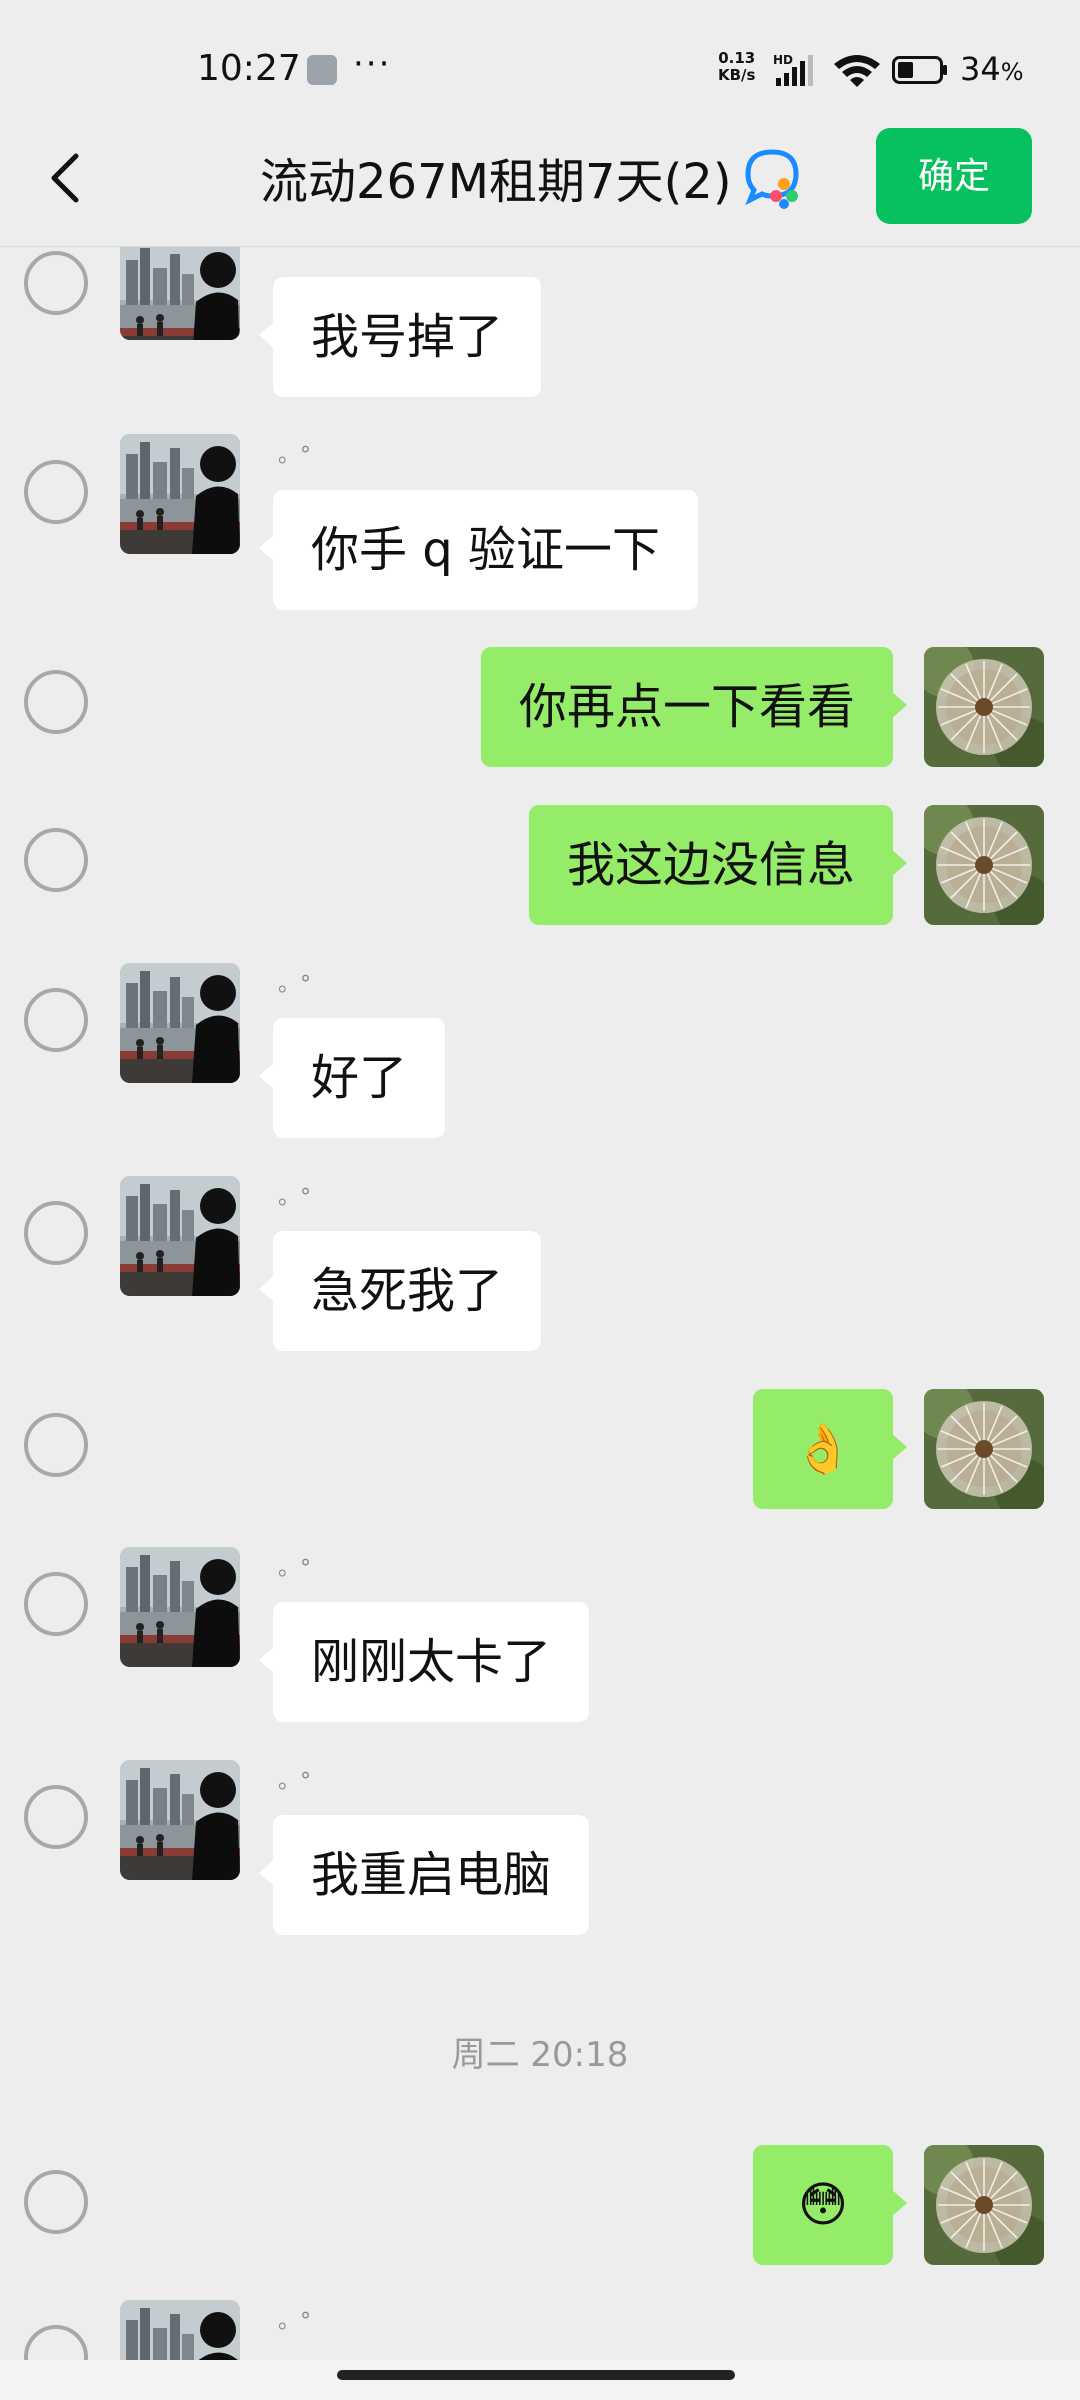 The height and width of the screenshot is (2400, 1080). What do you see at coordinates (322, 70) in the screenshot?
I see `notification-thumbnail-icon` at bounding box center [322, 70].